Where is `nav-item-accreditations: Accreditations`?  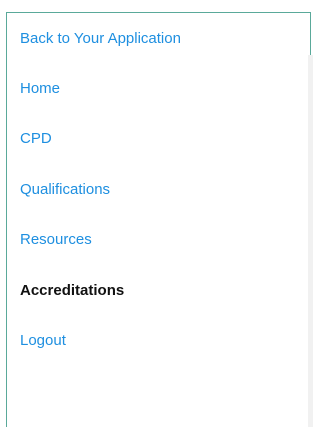
nav-item-accreditations: Accreditations is located at coordinates (158, 290).